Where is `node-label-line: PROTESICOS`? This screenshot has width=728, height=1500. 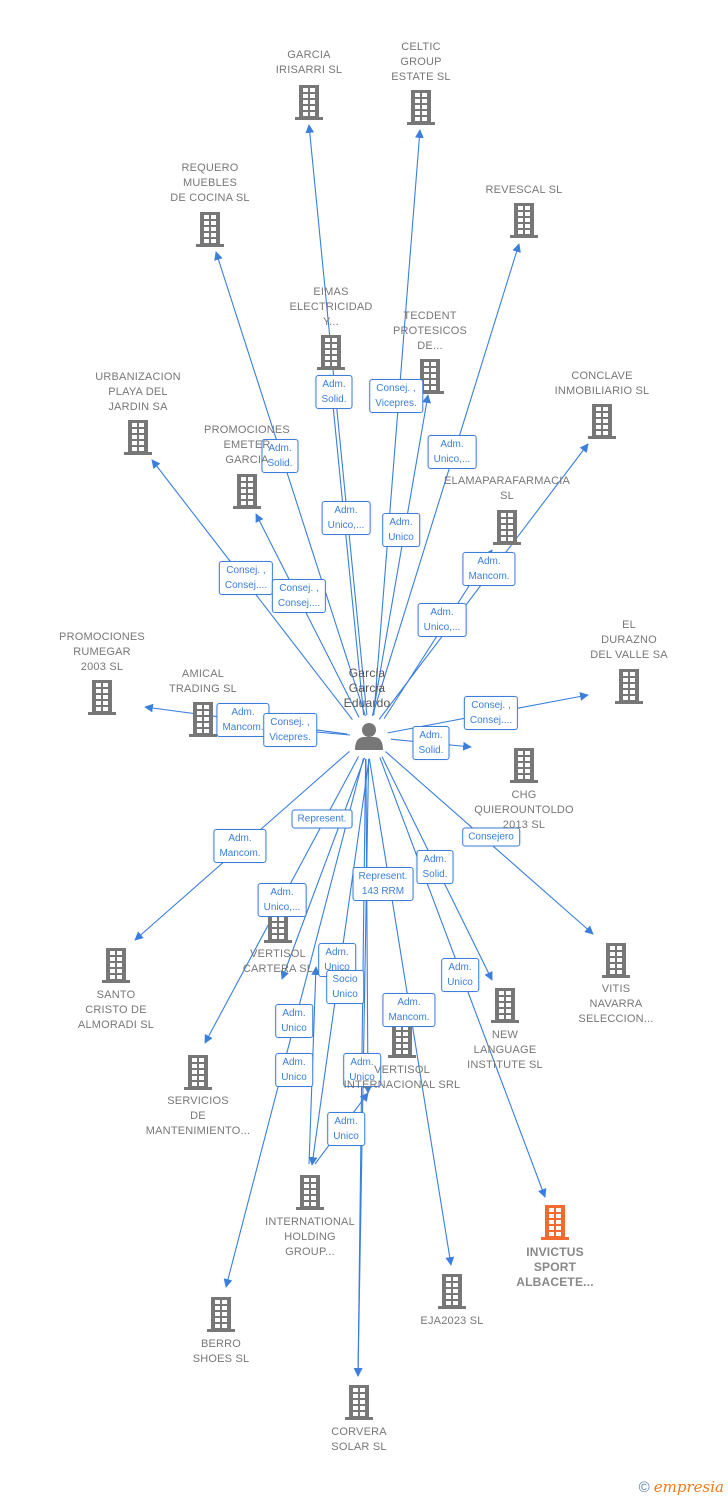 node-label-line: PROTESICOS is located at coordinates (430, 331).